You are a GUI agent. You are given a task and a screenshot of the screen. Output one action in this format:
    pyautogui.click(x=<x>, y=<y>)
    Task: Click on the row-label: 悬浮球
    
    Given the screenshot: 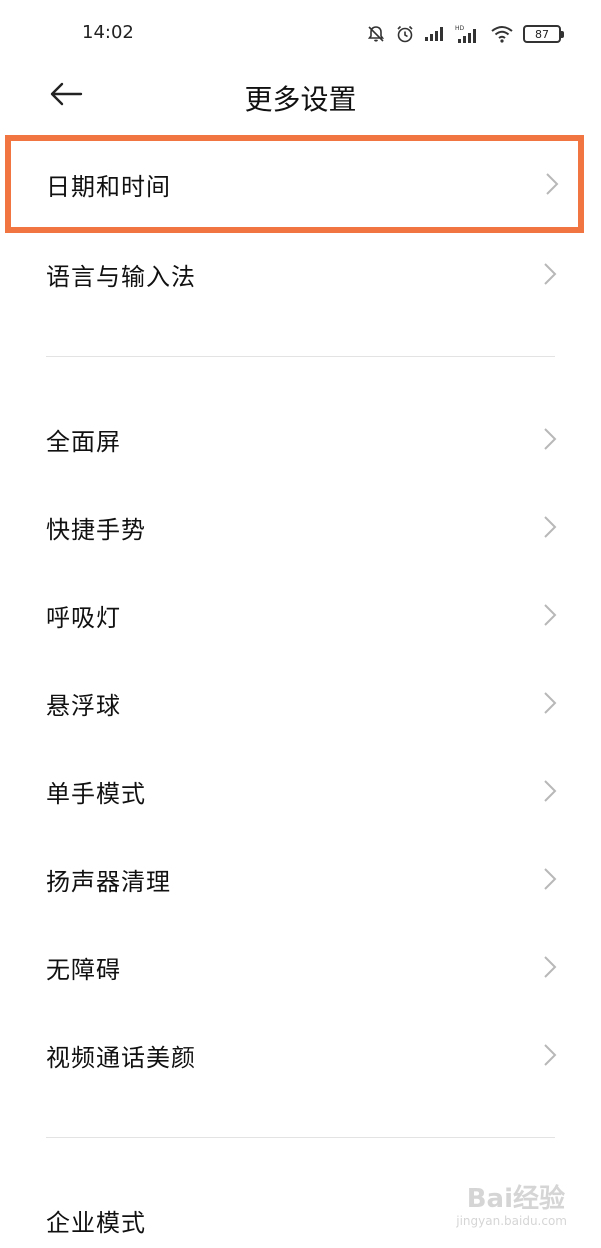 What is the action you would take?
    pyautogui.click(x=83, y=705)
    